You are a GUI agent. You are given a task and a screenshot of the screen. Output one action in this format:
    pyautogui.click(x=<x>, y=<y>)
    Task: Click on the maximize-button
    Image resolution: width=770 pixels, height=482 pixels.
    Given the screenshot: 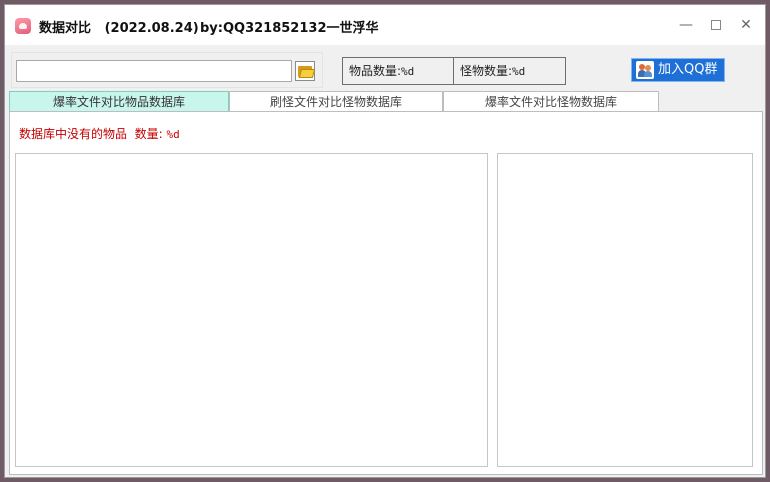 What is the action you would take?
    pyautogui.click(x=716, y=25)
    